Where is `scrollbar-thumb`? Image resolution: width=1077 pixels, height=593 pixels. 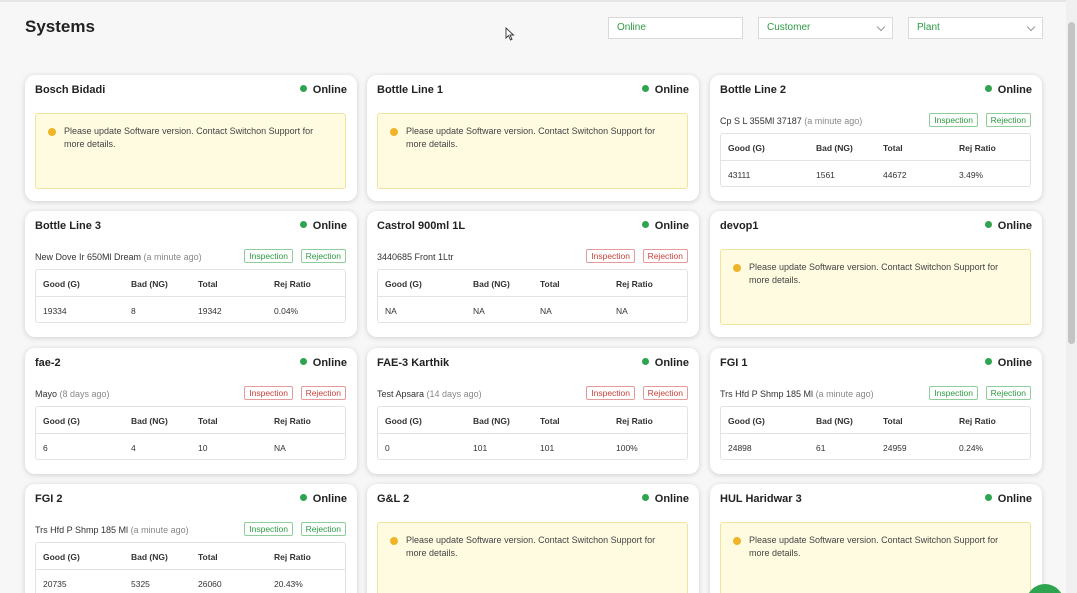
scrollbar-thumb is located at coordinates (1071, 183).